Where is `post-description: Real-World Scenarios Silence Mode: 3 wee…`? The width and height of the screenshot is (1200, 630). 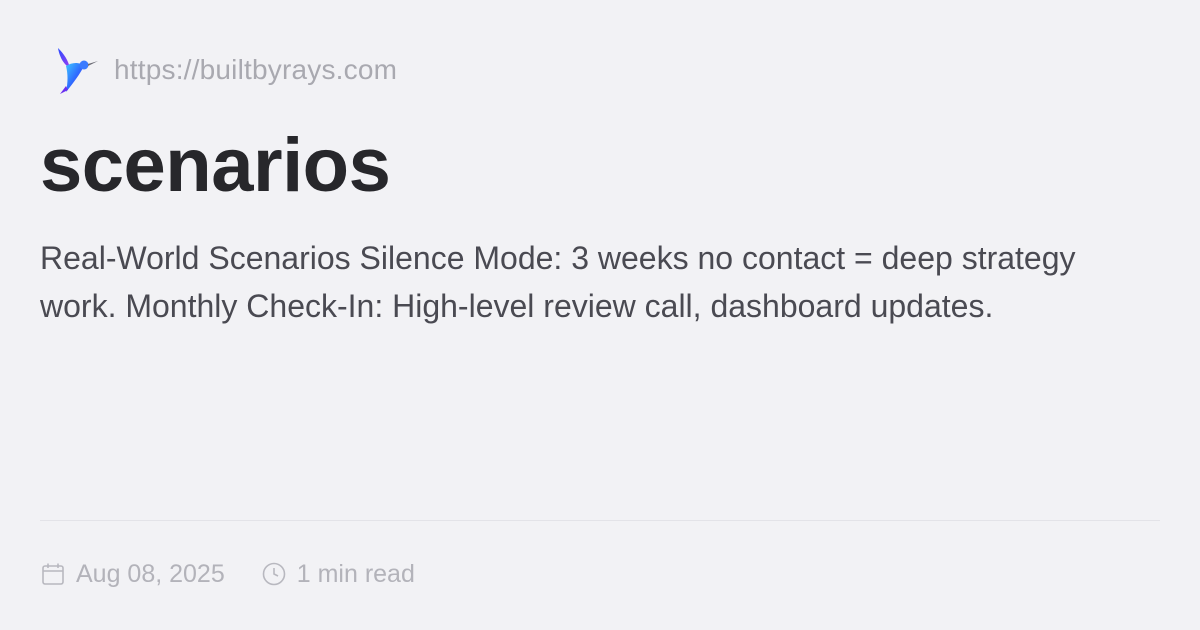
post-description: Real-World Scenarios Silence Mode: 3 wee… is located at coordinates (558, 282).